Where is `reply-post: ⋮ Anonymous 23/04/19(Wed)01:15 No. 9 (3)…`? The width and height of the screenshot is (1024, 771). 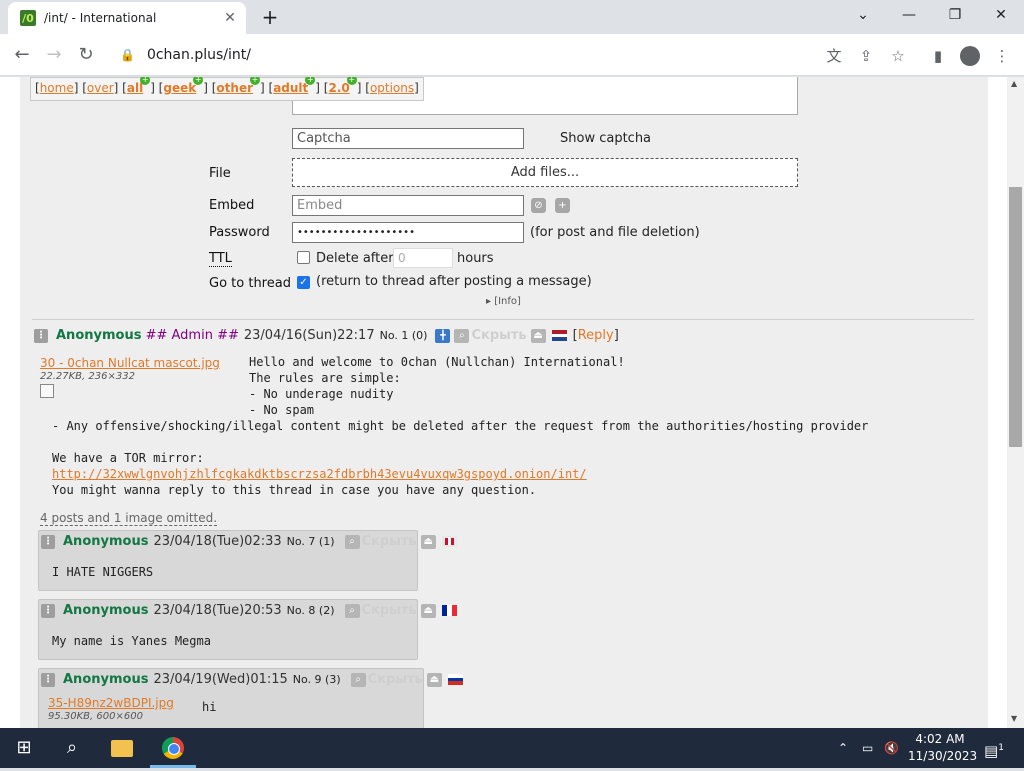
reply-post: ⋮ Anonymous 23/04/19(Wed)01:15 No. 9 (3)… is located at coordinates (250, 698).